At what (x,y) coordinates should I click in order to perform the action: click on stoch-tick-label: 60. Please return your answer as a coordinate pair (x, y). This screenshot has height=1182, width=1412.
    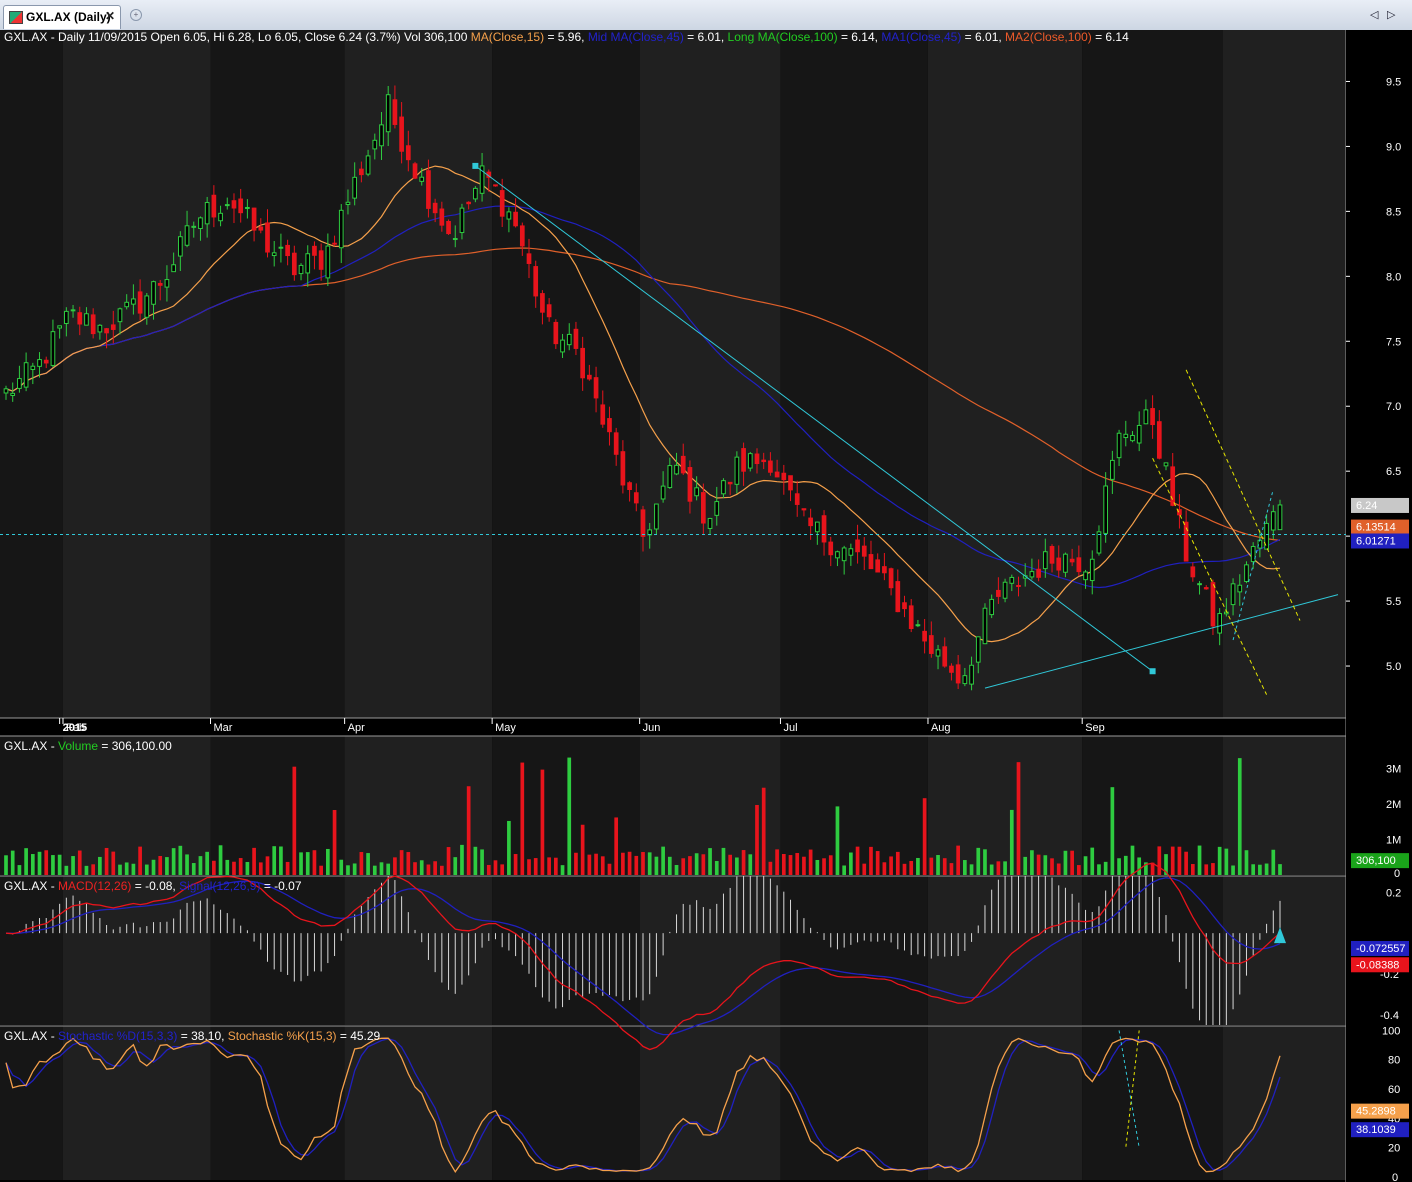
    Looking at the image, I should click on (1394, 1090).